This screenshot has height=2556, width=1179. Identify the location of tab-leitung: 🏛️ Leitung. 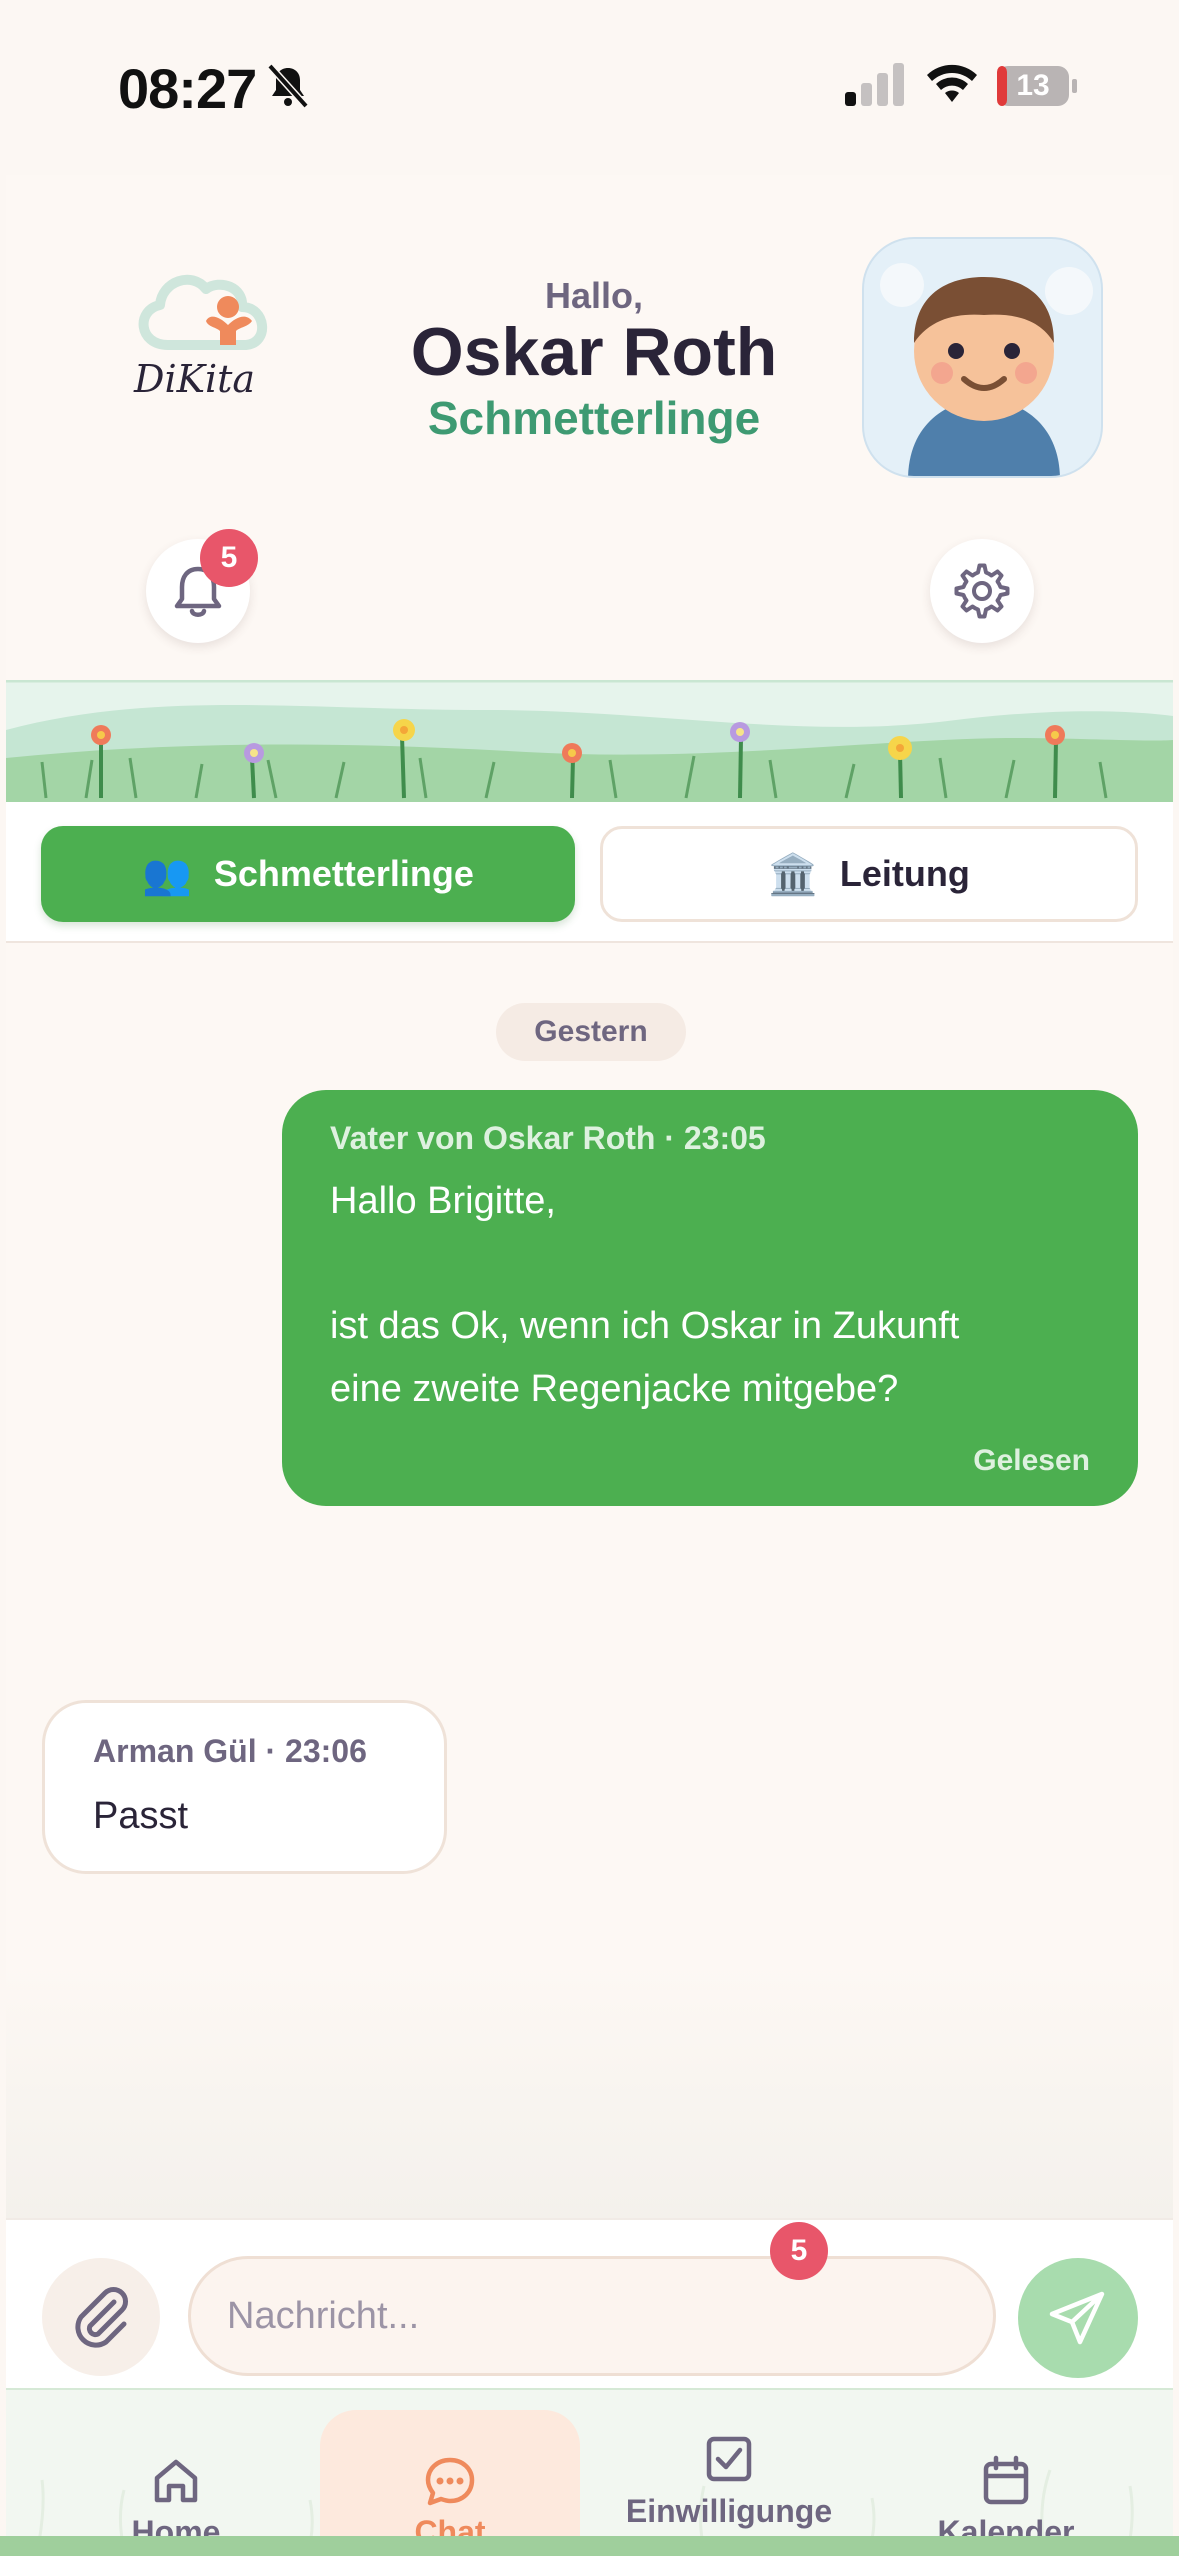
(869, 874).